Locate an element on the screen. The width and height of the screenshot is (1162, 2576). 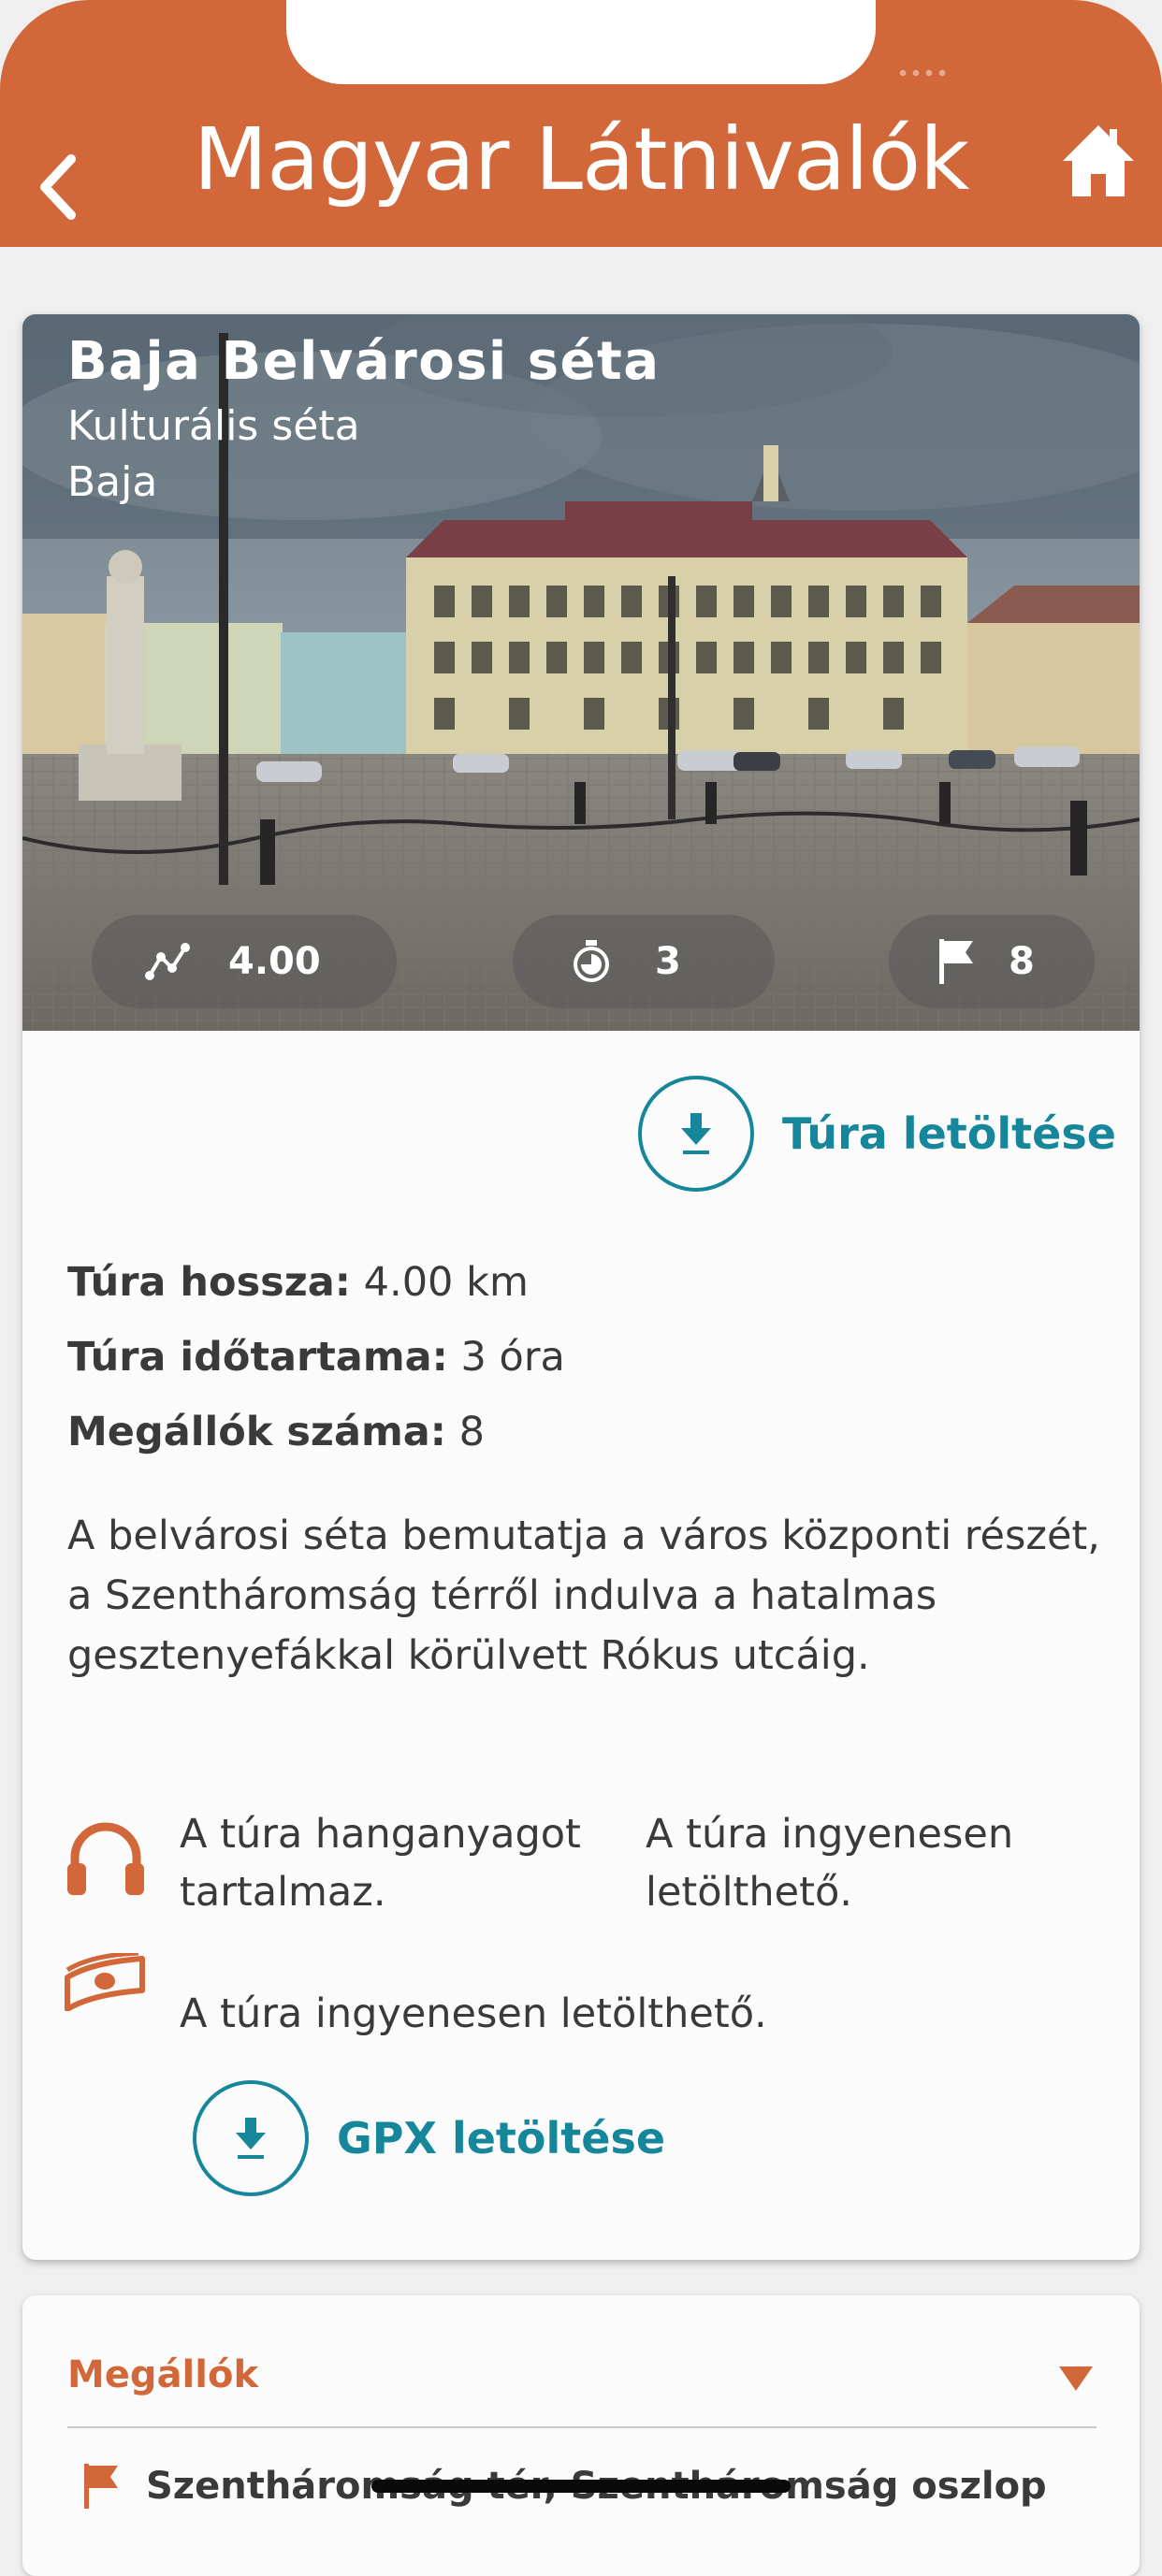
detail-value: 3 óra is located at coordinates (513, 1357).